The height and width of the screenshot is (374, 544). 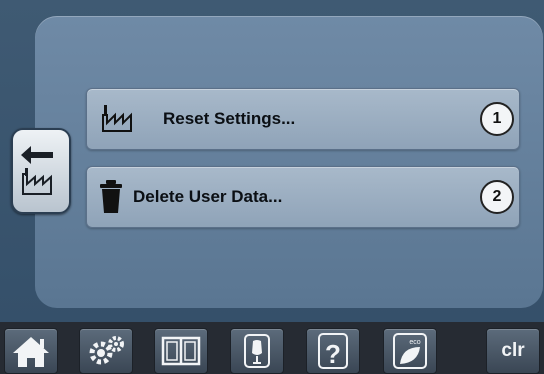 What do you see at coordinates (497, 197) in the screenshot?
I see `badge-2: 2` at bounding box center [497, 197].